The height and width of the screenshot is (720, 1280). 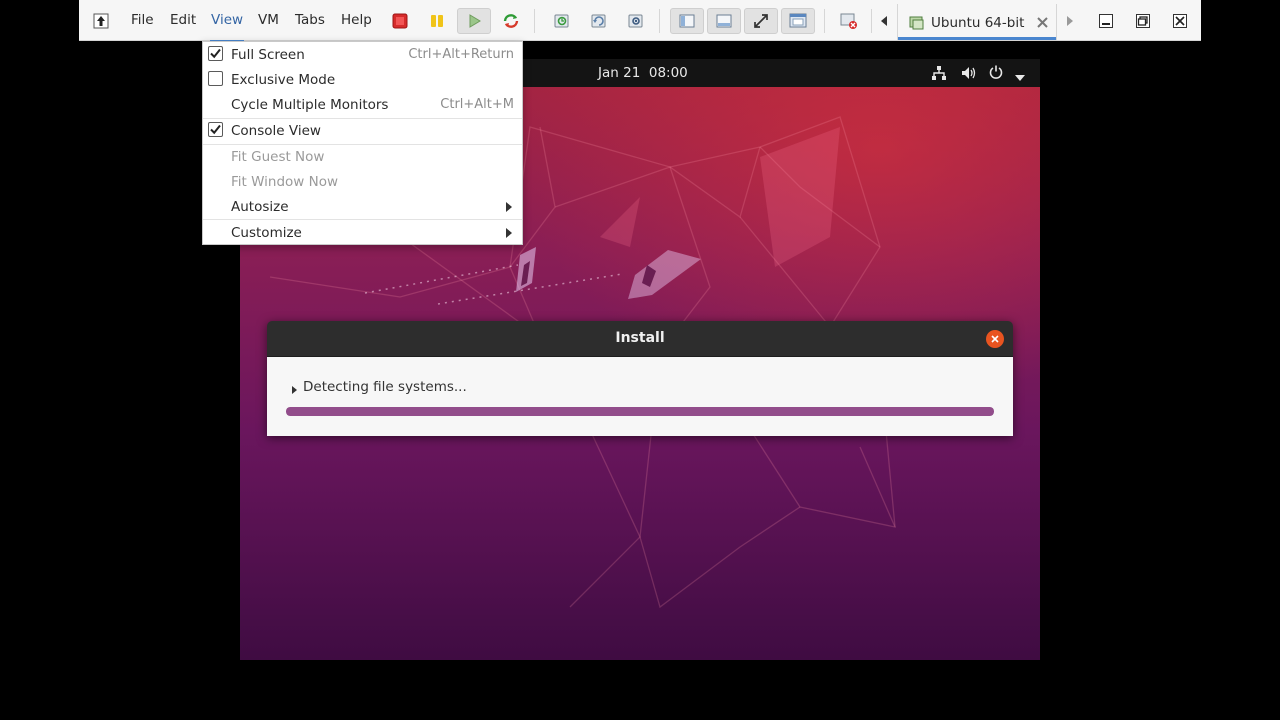 What do you see at coordinates (1070, 21) in the screenshot?
I see `tab-scroll-right-icon` at bounding box center [1070, 21].